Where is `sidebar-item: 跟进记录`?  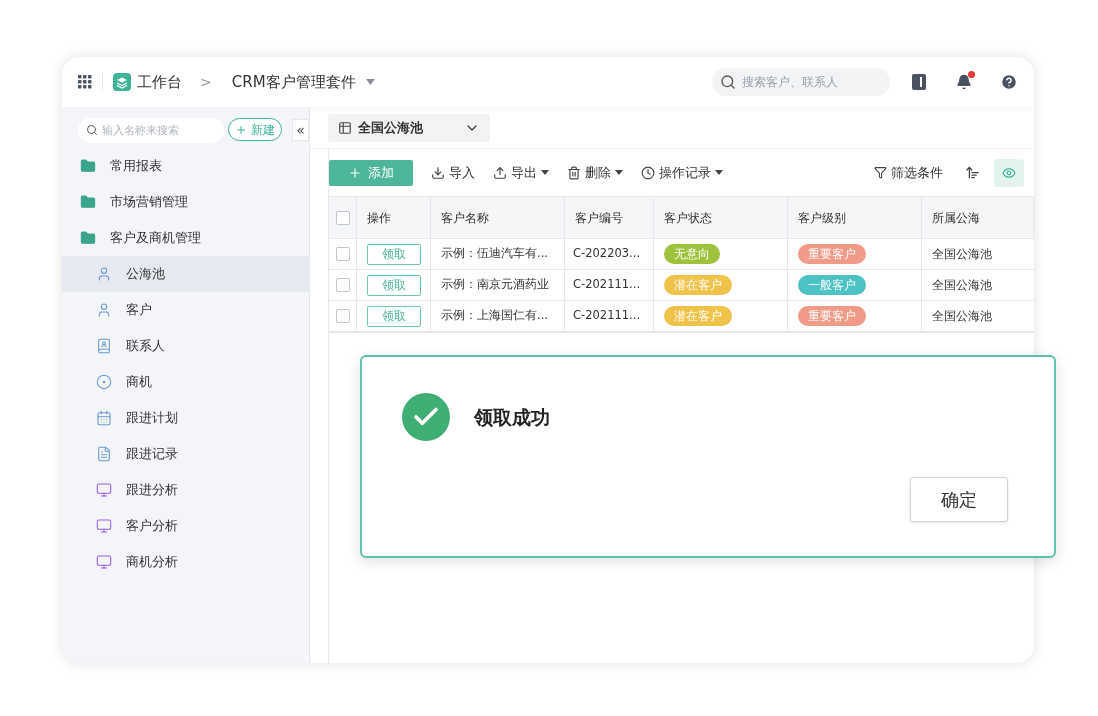 sidebar-item: 跟进记录 is located at coordinates (185, 453).